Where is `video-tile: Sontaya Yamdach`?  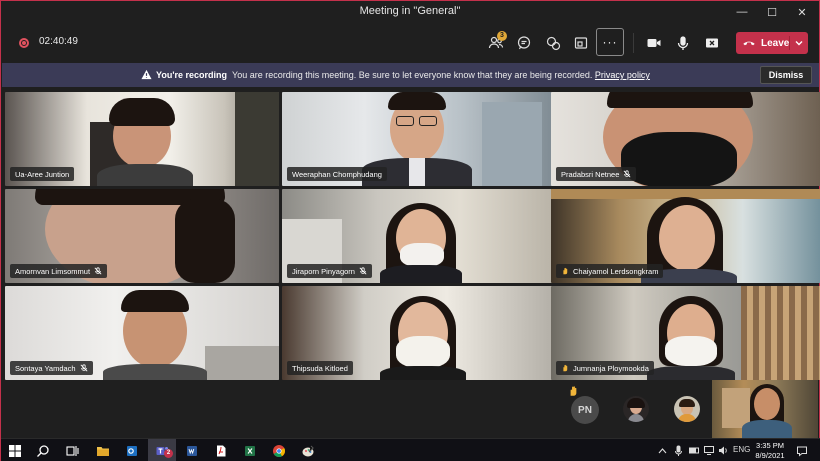
video-tile: Sontaya Yamdach is located at coordinates (142, 333).